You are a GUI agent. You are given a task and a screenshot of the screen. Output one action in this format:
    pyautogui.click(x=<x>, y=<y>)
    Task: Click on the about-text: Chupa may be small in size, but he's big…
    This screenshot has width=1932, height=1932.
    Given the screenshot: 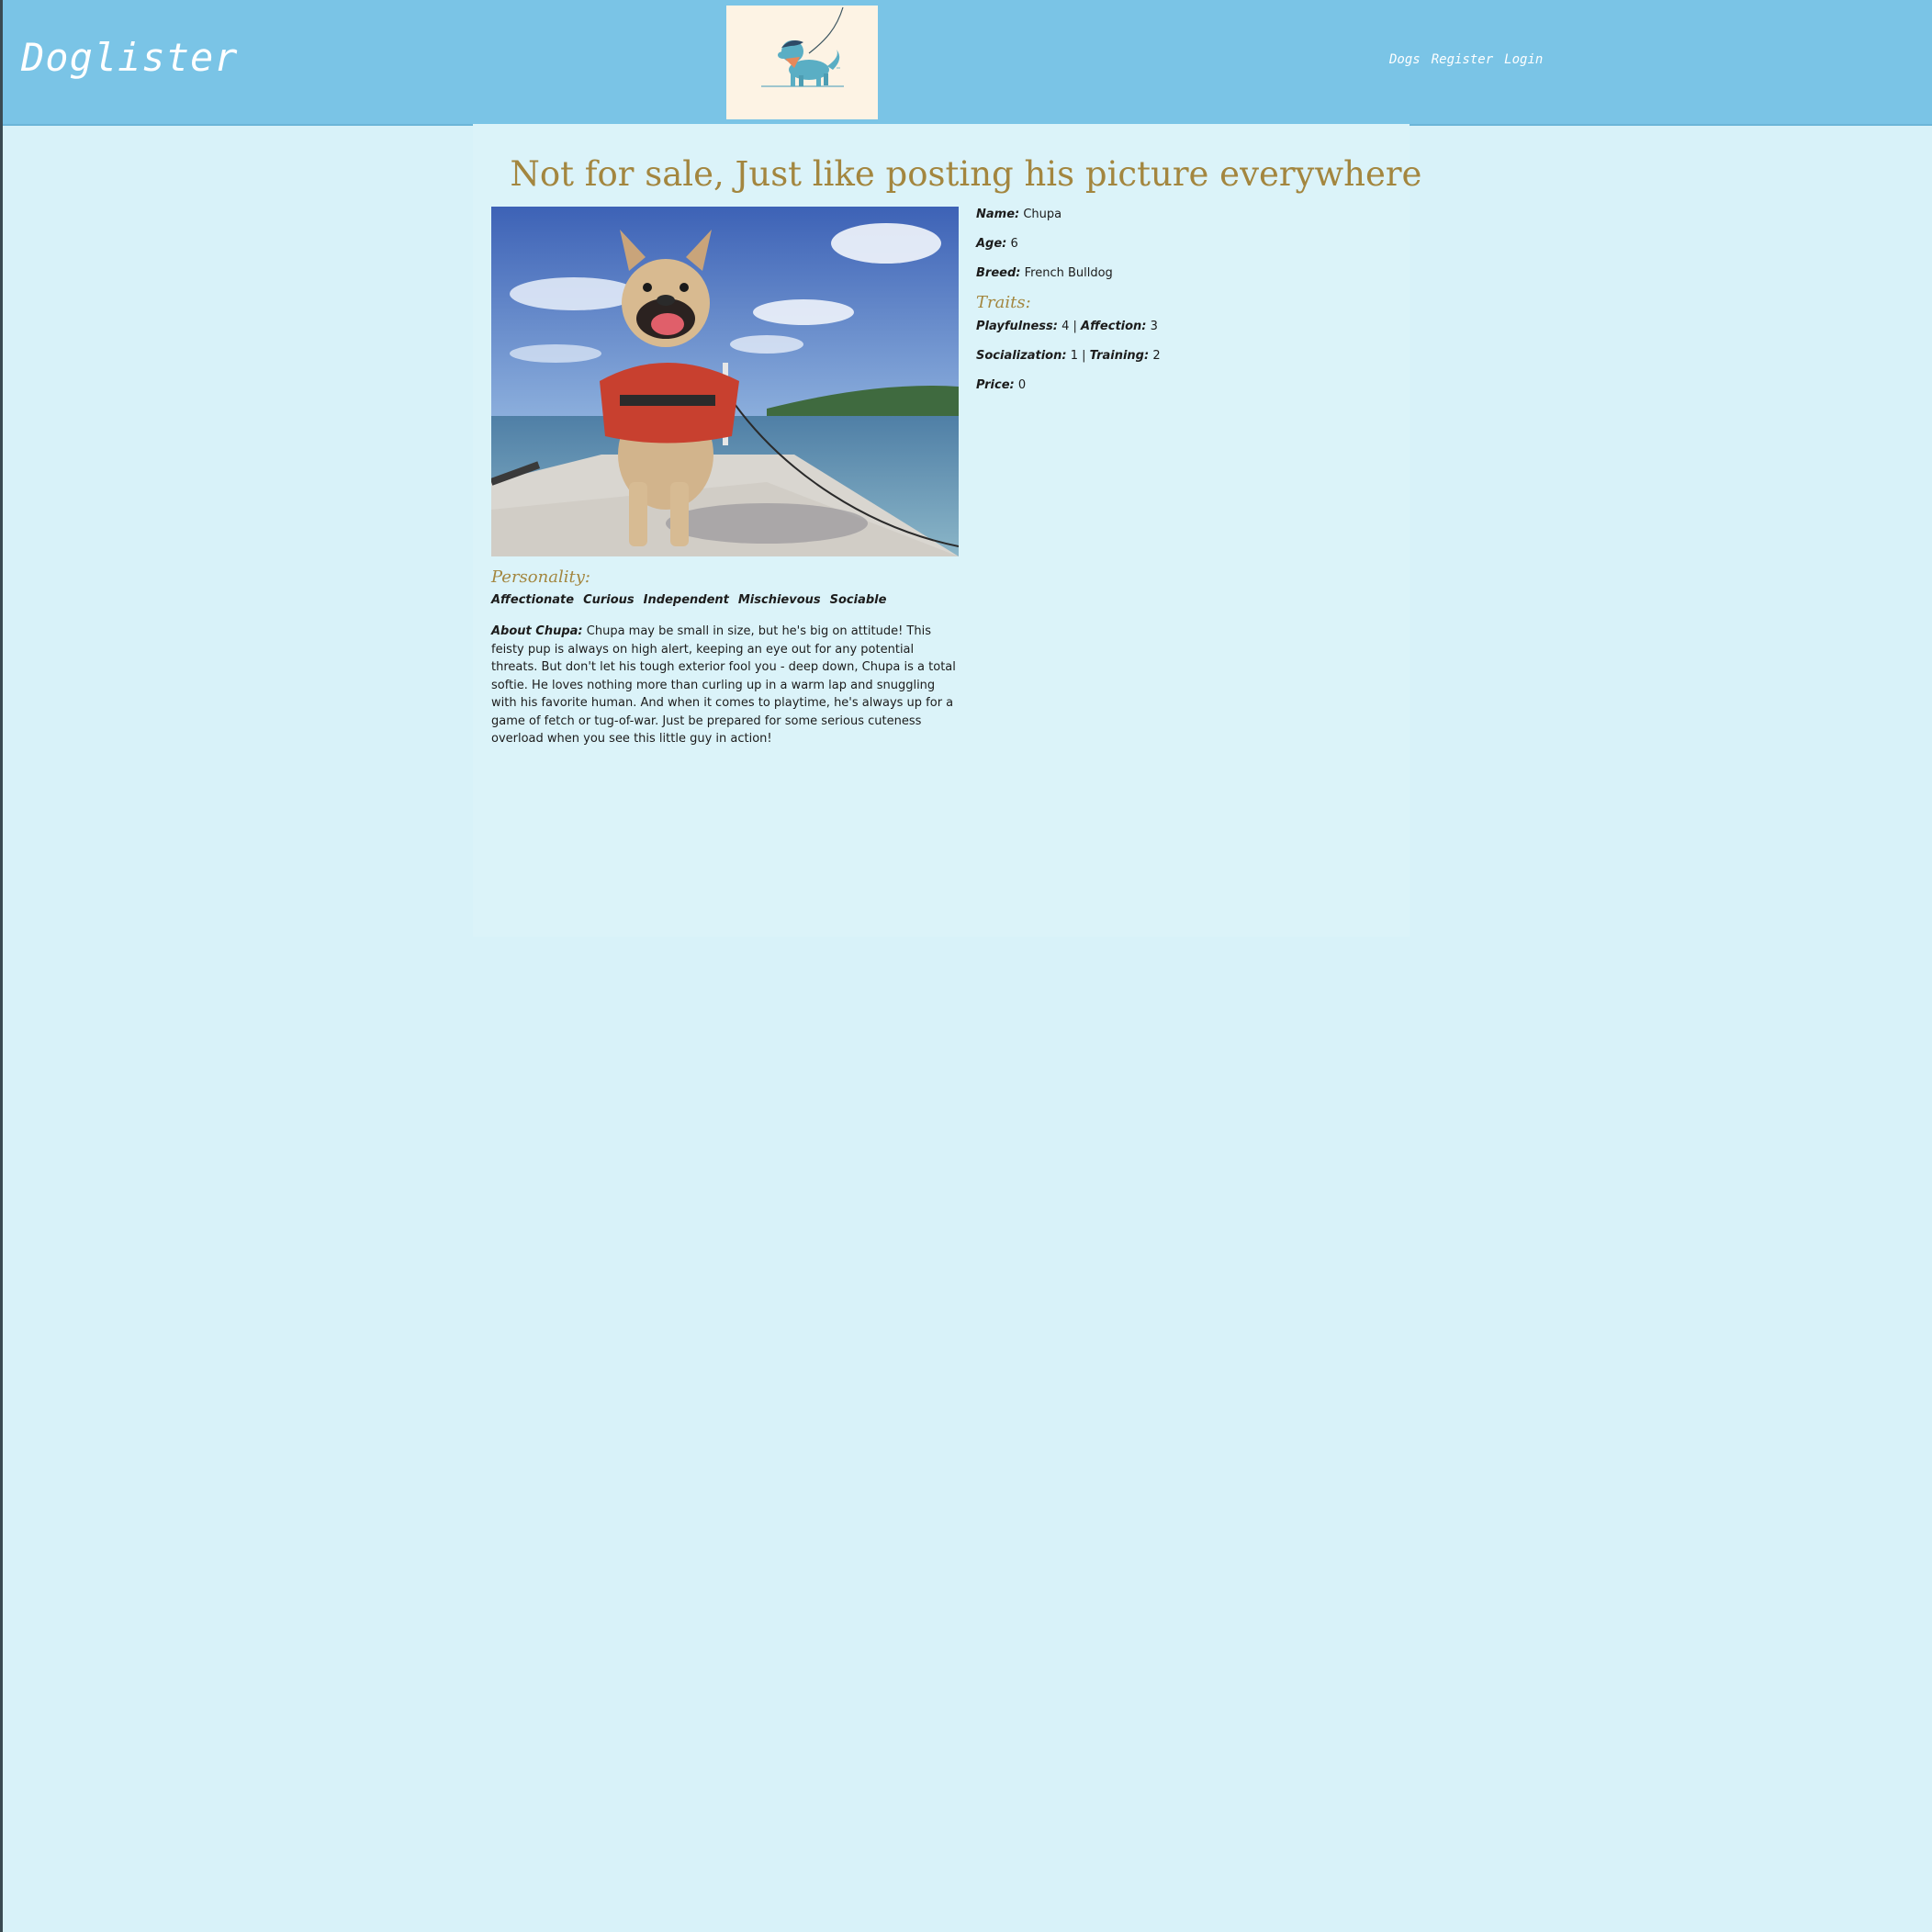 What is the action you would take?
    pyautogui.click(x=723, y=685)
    